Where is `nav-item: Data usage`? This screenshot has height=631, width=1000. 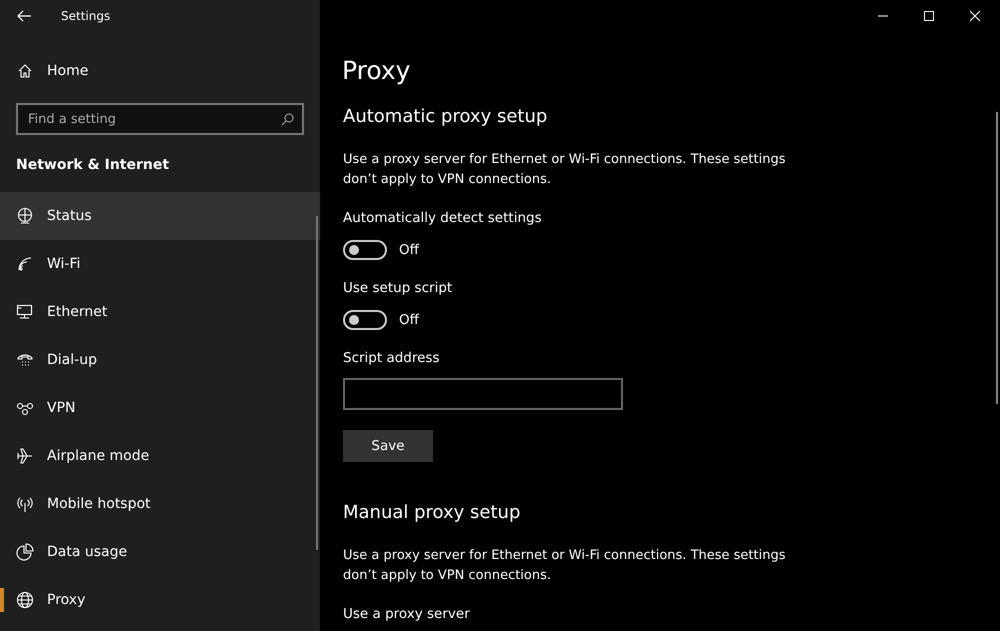 nav-item: Data usage is located at coordinates (160, 552).